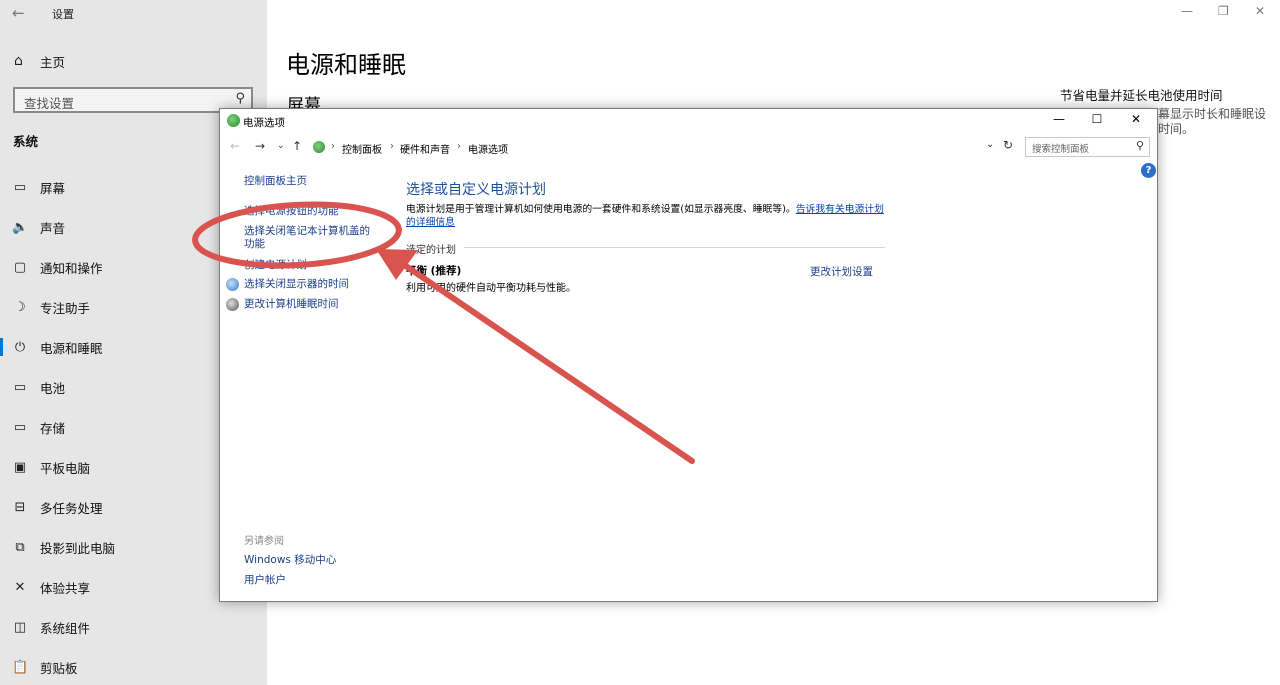 The image size is (1280, 685). Describe the element at coordinates (476, 190) in the screenshot. I see `main-title: 选择或自定义电源计划` at that location.